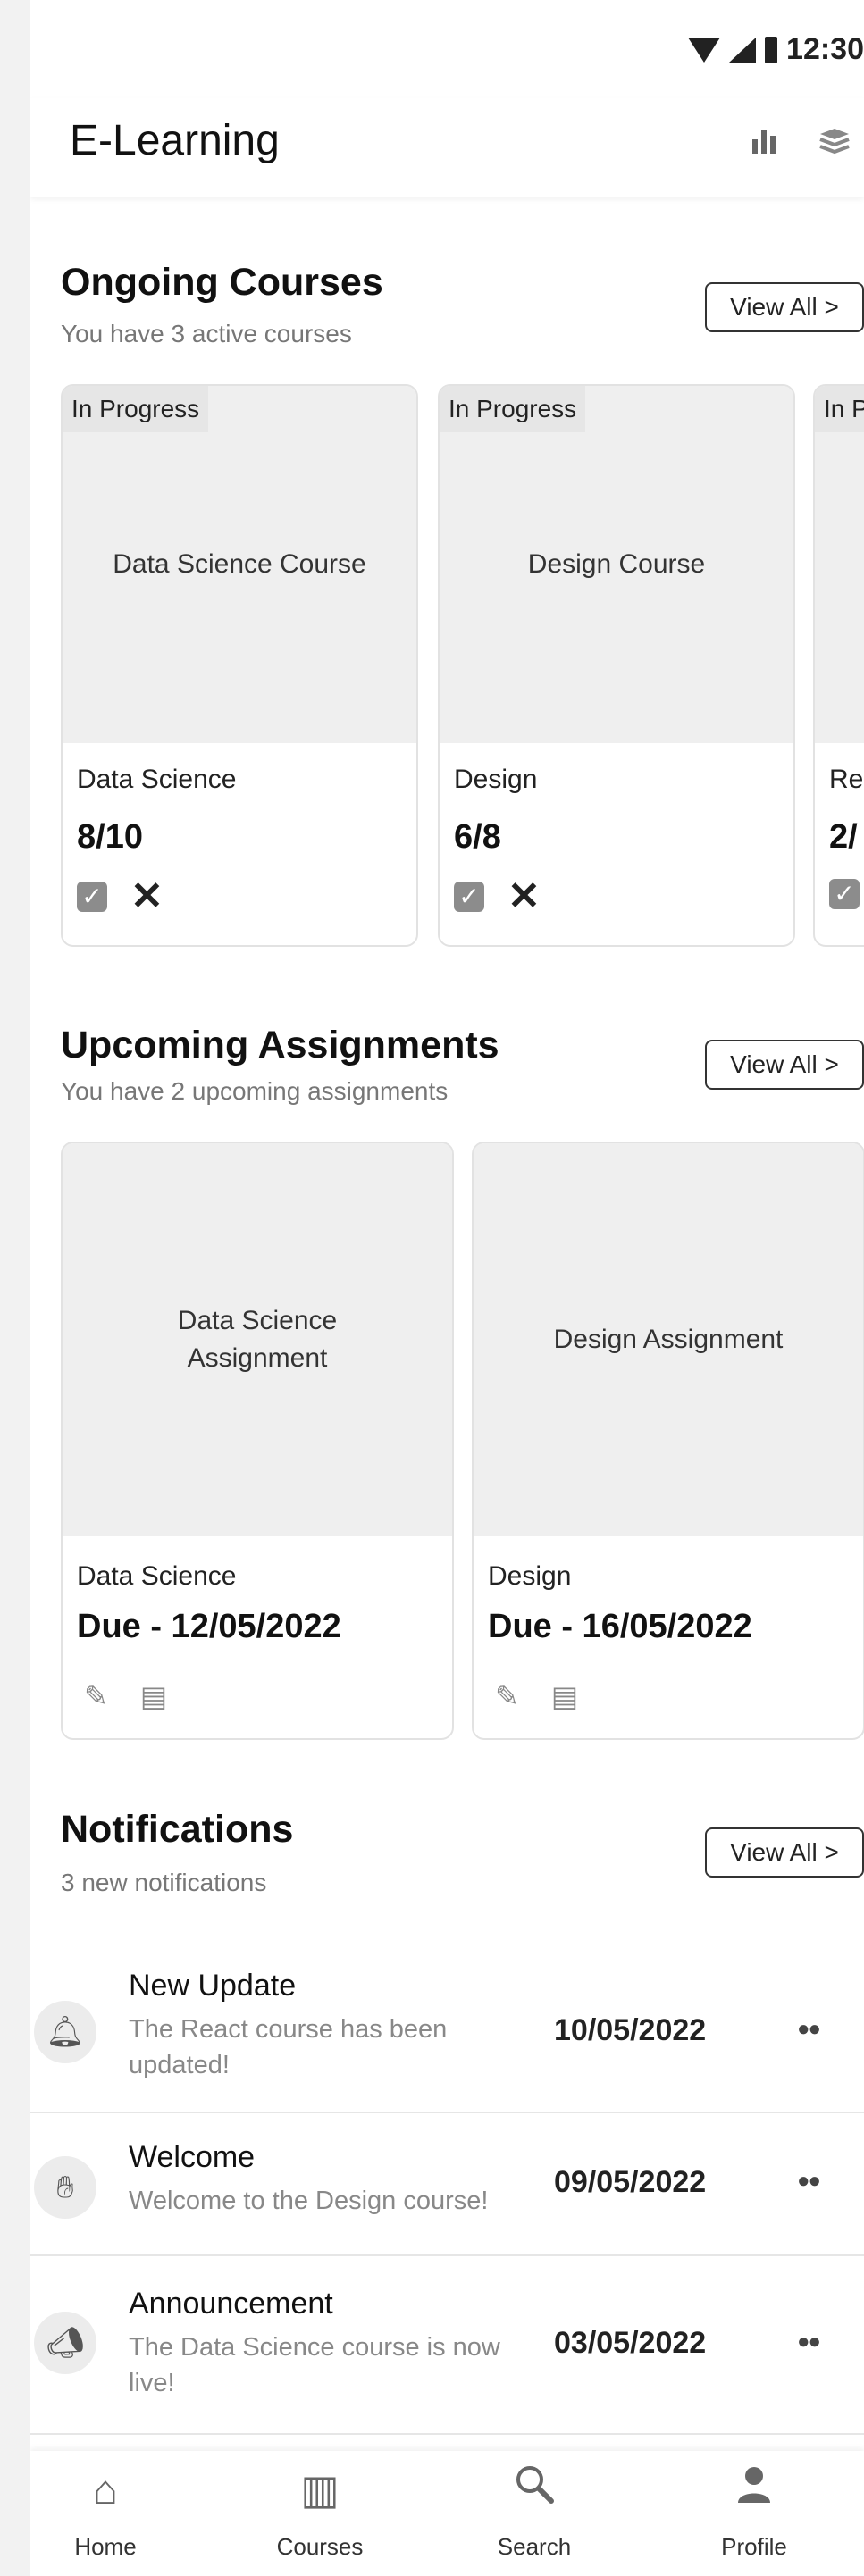 The width and height of the screenshot is (864, 2576). What do you see at coordinates (209, 1627) in the screenshot?
I see `assignment-due-date: Due - 12/05/2022` at bounding box center [209, 1627].